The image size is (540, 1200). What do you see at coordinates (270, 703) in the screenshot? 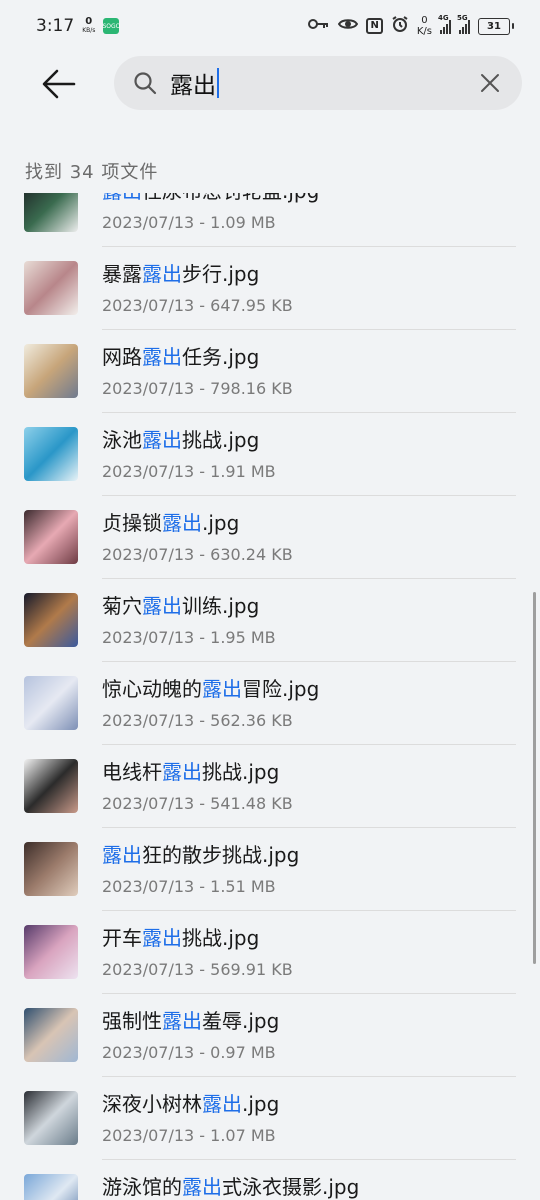
I see `list-item: 惊心动魄的露出冒险.jpg 2023/07/13 - 562.36 KB` at bounding box center [270, 703].